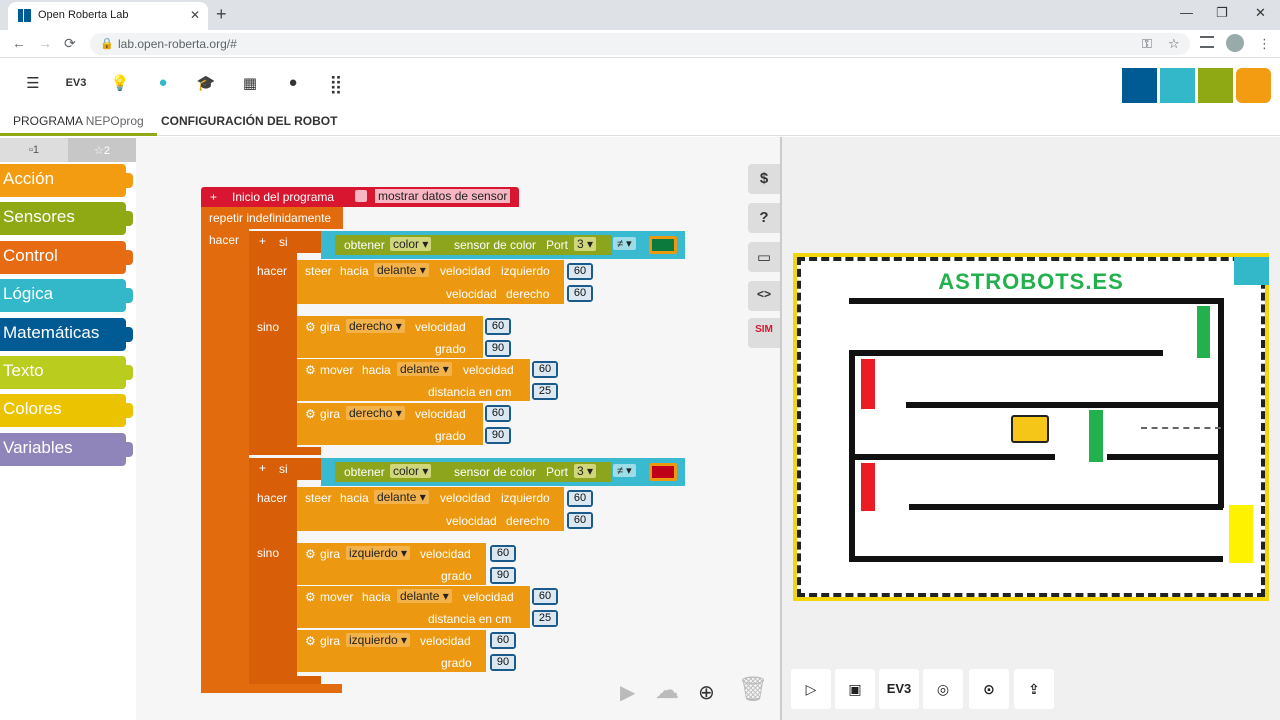 This screenshot has width=1280, height=720. Describe the element at coordinates (120, 83) in the screenshot. I see `help-lightbulb-icon: 💡` at that location.